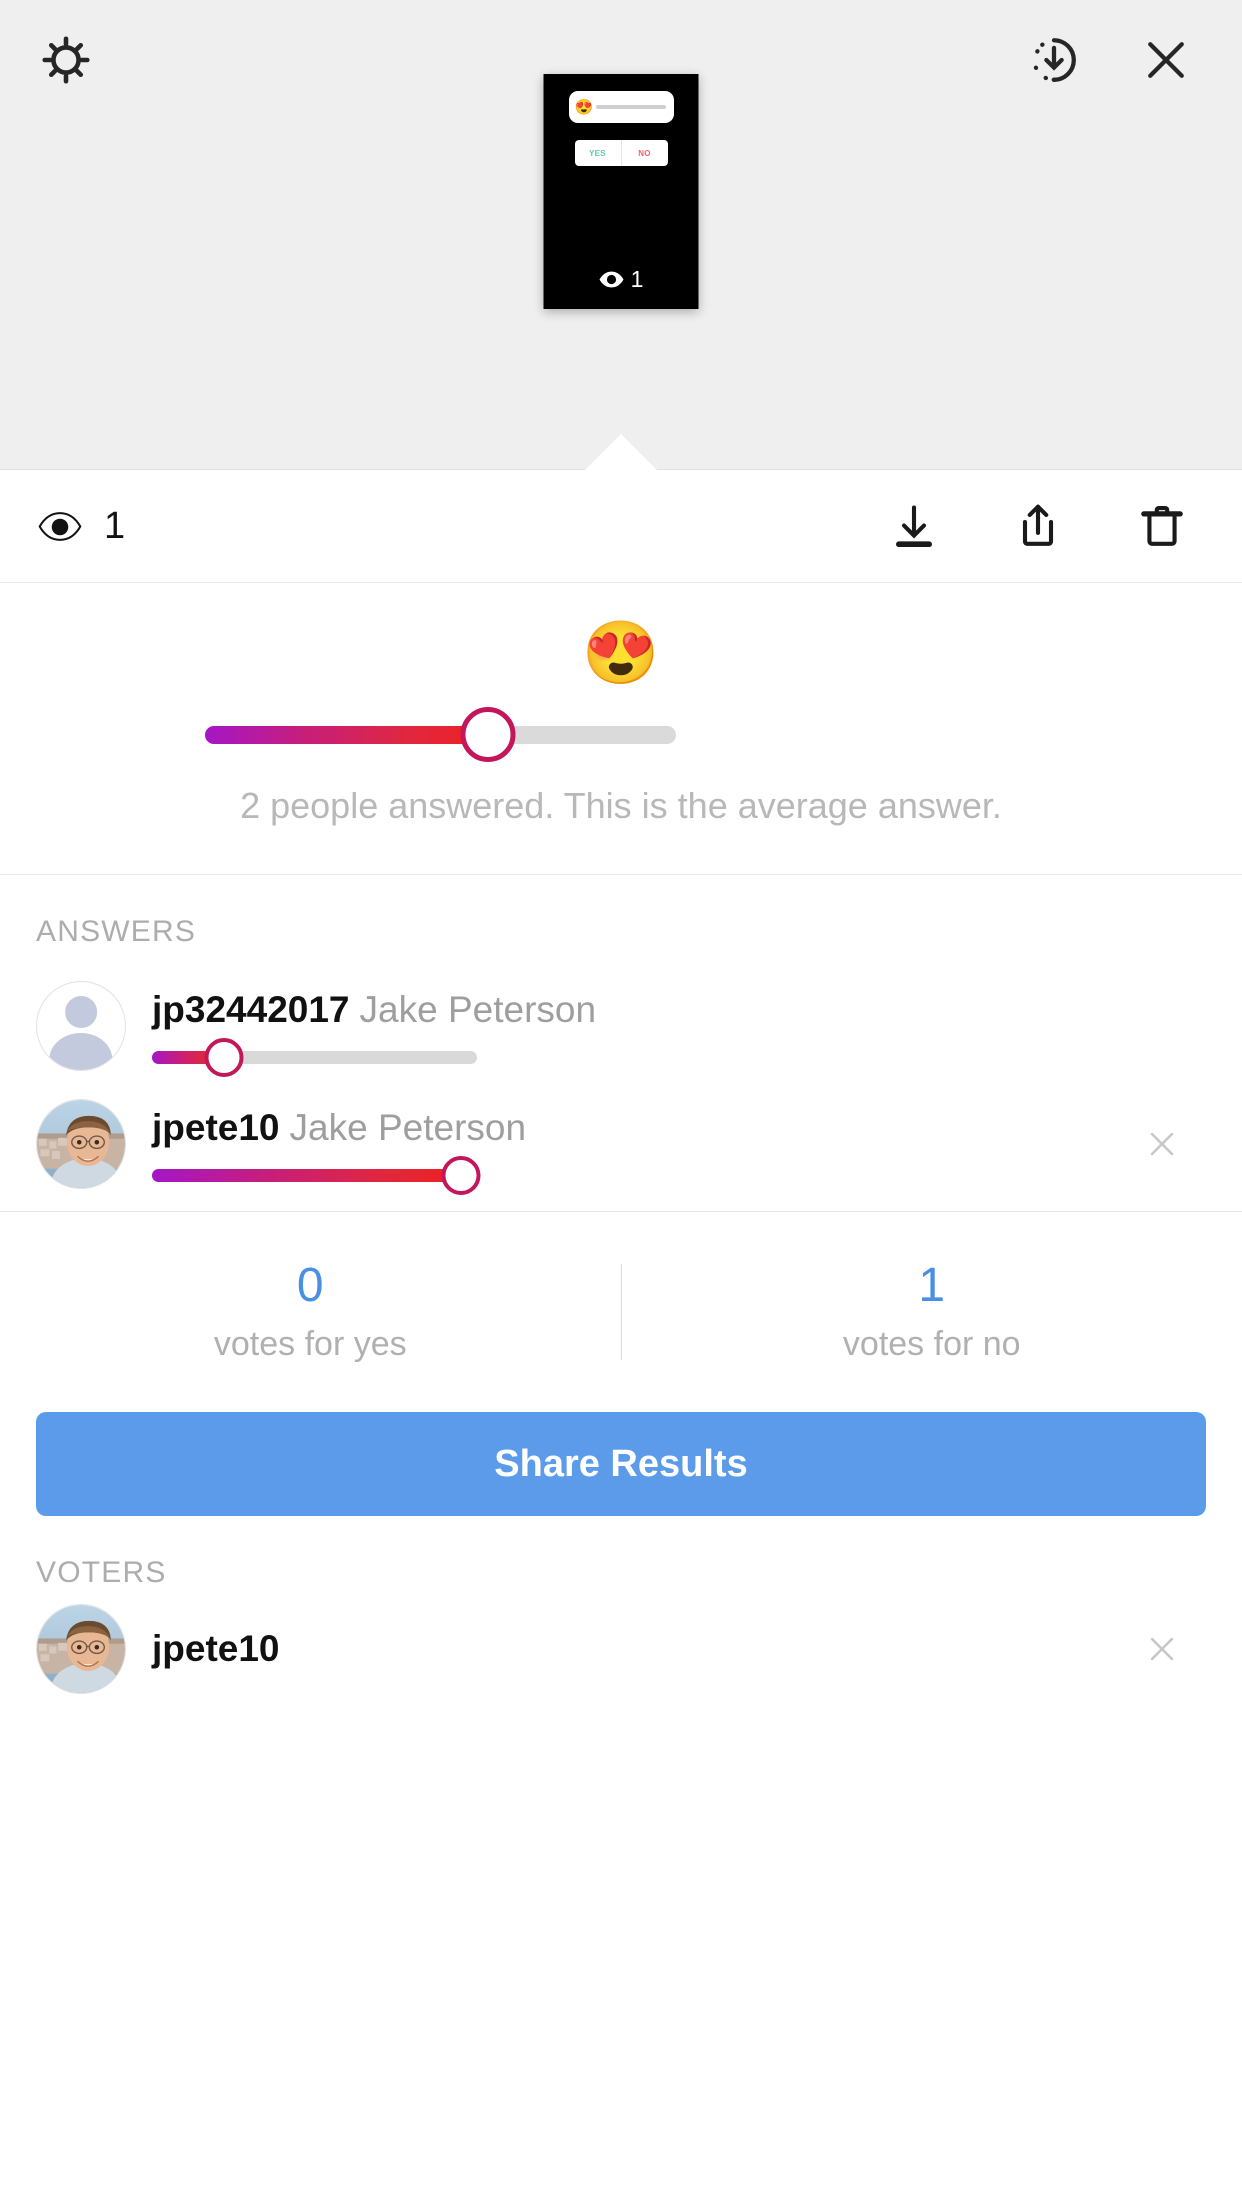 The image size is (1242, 2208). I want to click on action-bar: 1, so click(621, 526).